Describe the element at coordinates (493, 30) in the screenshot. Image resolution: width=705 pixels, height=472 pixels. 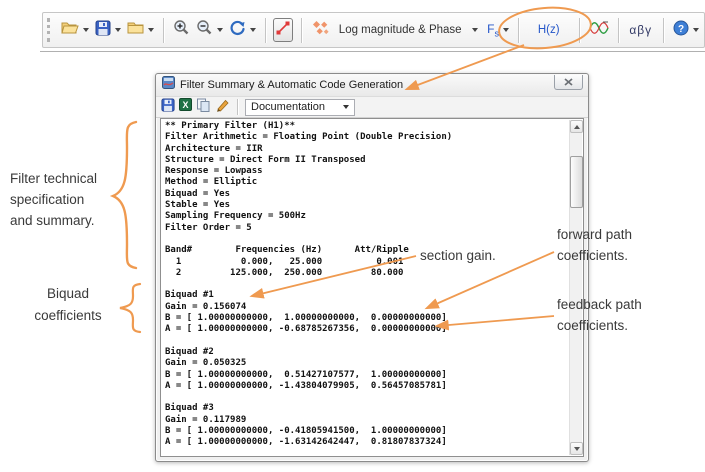
I see `fs-label: Fs` at that location.